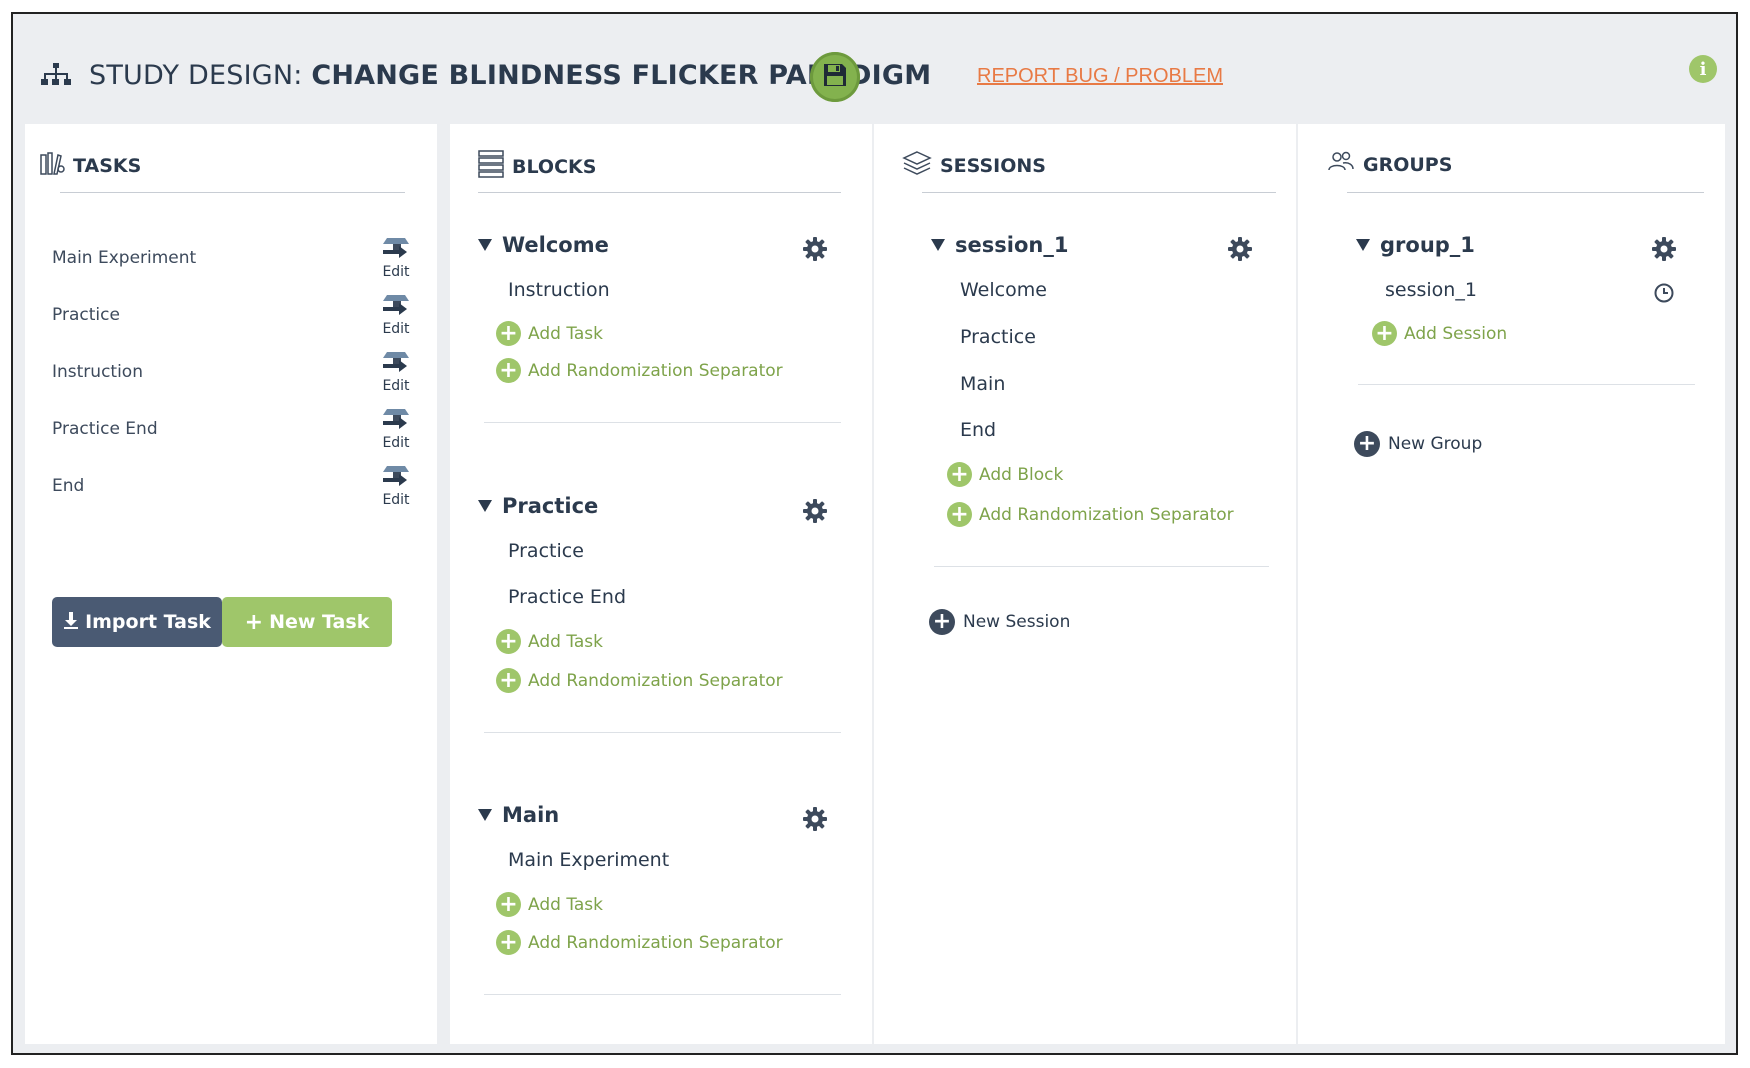 The width and height of the screenshot is (1750, 1068). Describe the element at coordinates (1003, 290) in the screenshot. I see `session-block-item: Welcome` at that location.